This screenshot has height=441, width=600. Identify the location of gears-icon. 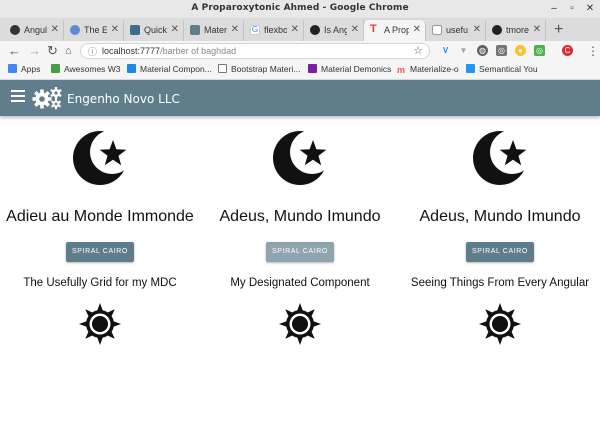
(47, 98).